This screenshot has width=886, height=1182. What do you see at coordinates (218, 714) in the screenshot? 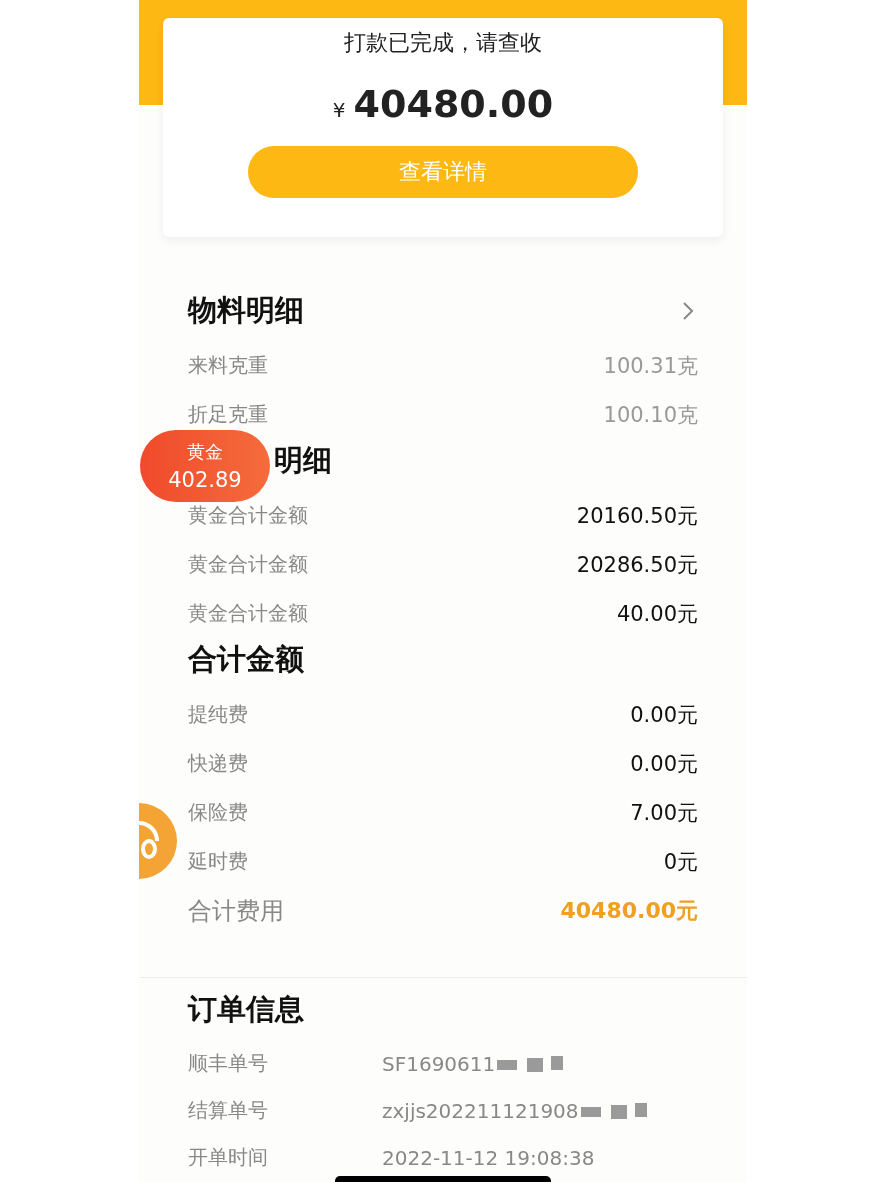
I see `row-label: 提纯费` at bounding box center [218, 714].